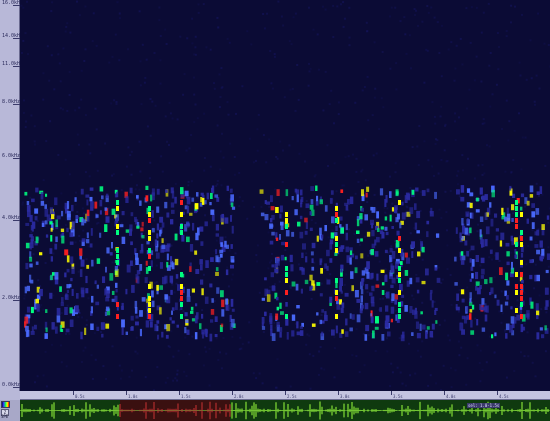  I want to click on color-palette-swatch, so click(5, 404).